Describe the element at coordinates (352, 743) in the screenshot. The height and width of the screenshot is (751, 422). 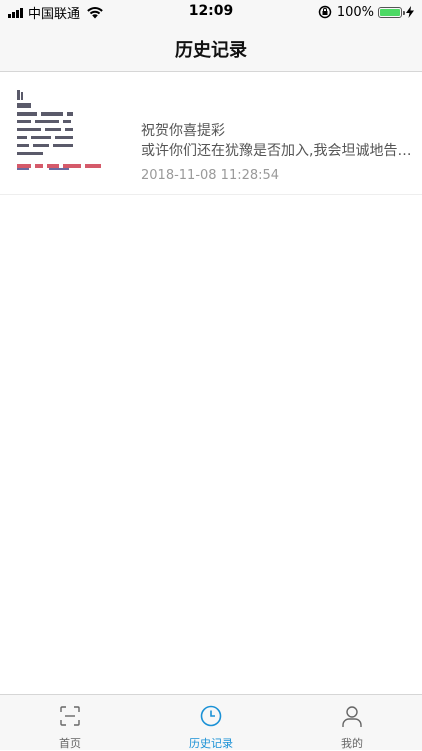
I see `tab-label: 我的` at that location.